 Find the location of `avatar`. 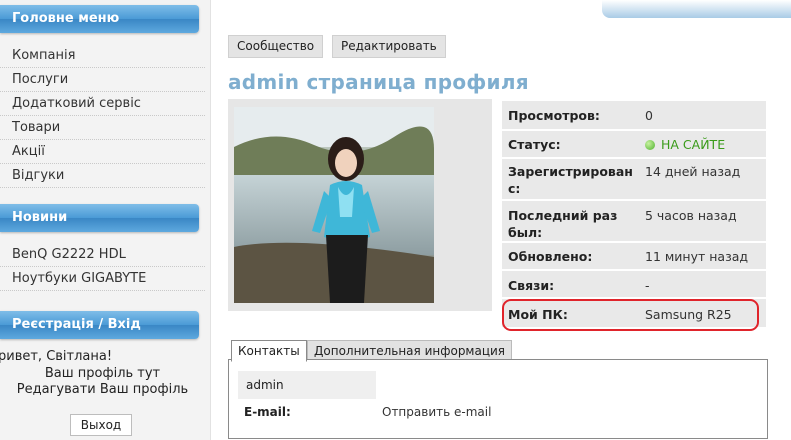

avatar is located at coordinates (334, 205).